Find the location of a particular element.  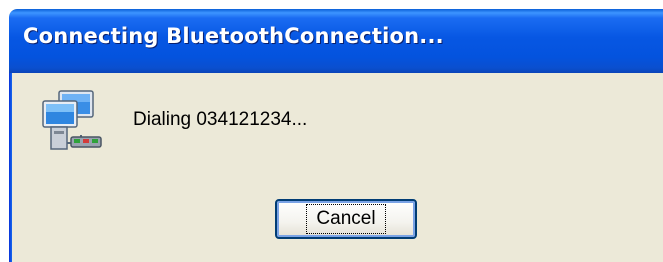

cancel-button-label: Cancel is located at coordinates (346, 219).